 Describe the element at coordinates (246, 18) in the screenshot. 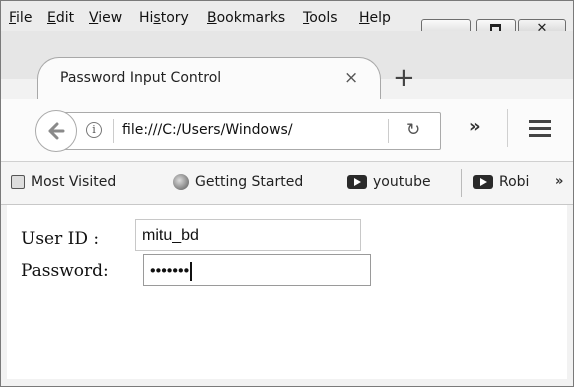

I see `menu-bookmarks: Bookmarks` at that location.